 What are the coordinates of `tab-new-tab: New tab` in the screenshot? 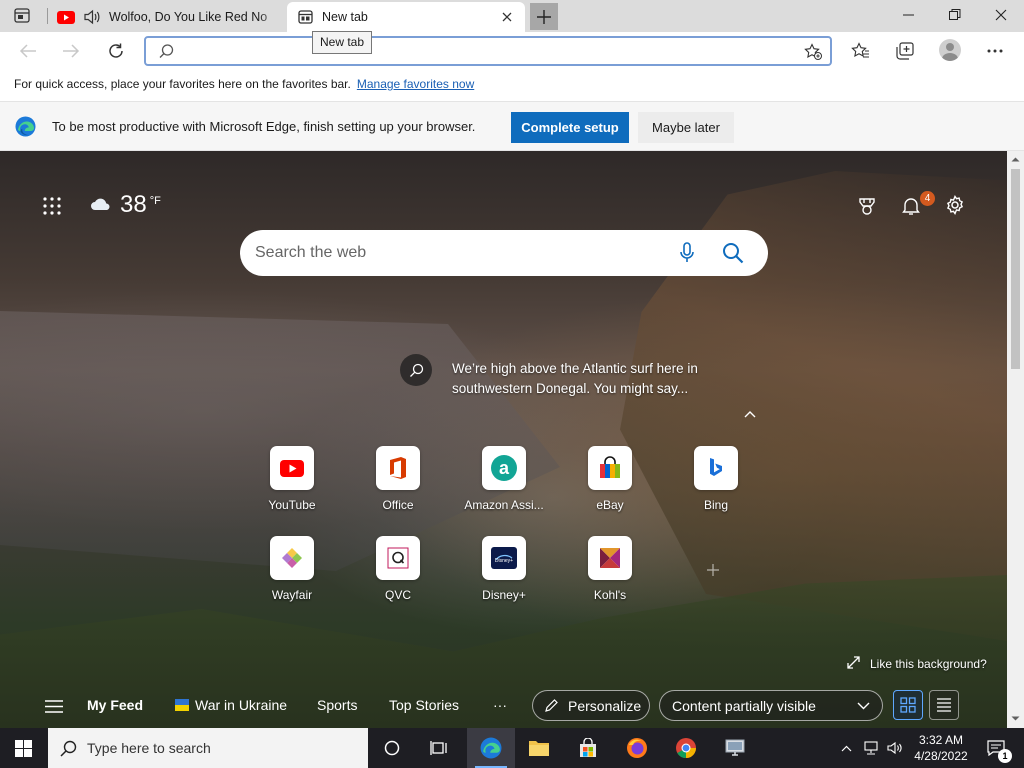 It's located at (406, 17).